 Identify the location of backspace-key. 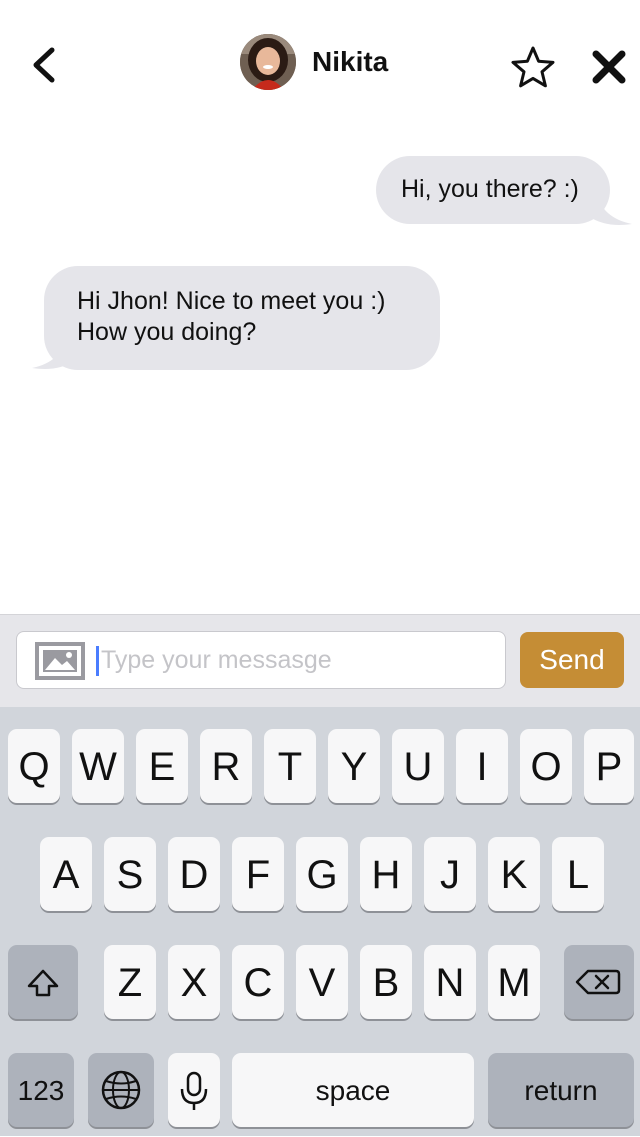
(599, 982).